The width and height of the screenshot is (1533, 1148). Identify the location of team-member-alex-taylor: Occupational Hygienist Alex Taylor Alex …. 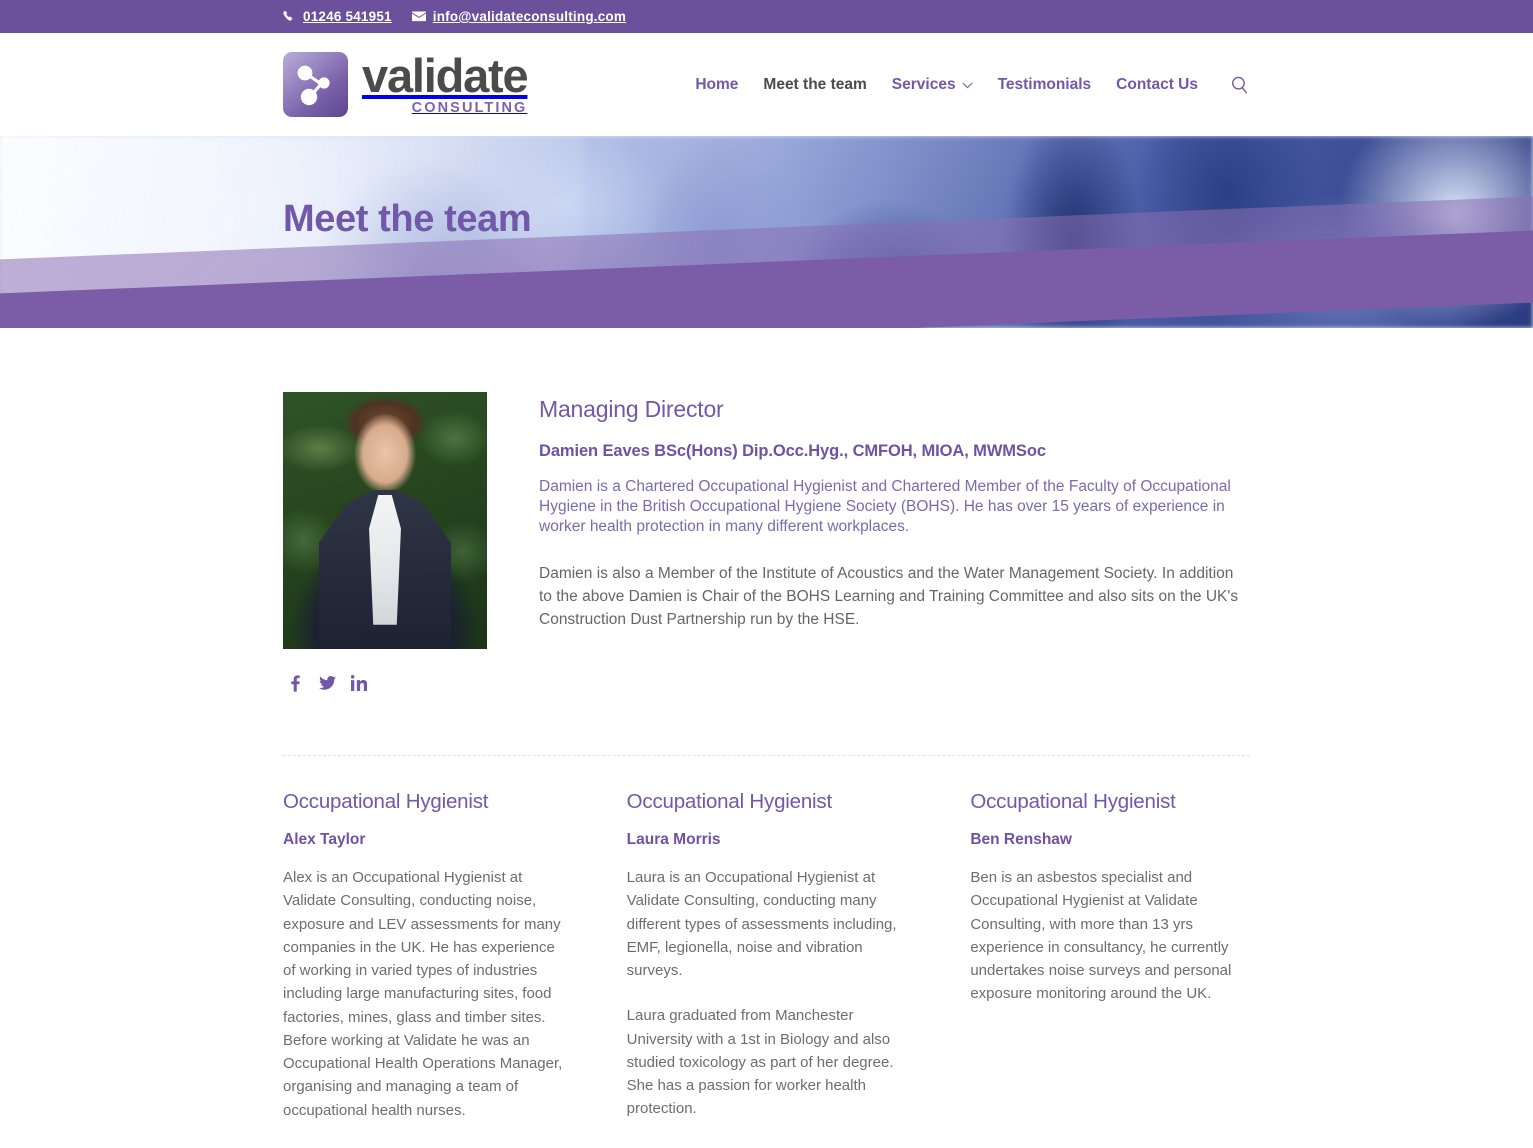
(423, 956).